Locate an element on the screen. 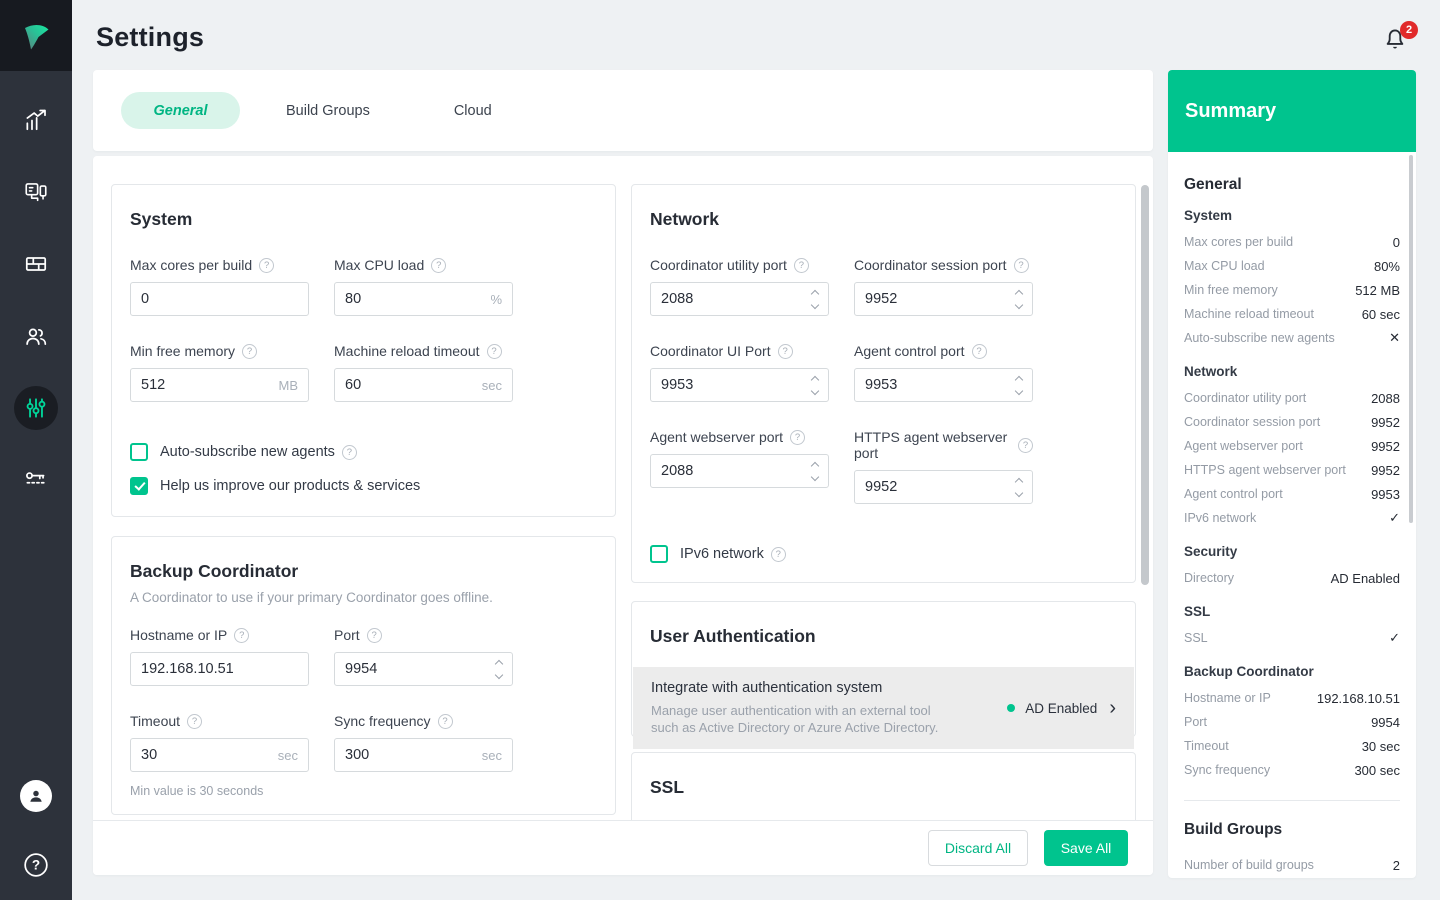  help-button: ? is located at coordinates (36, 865).